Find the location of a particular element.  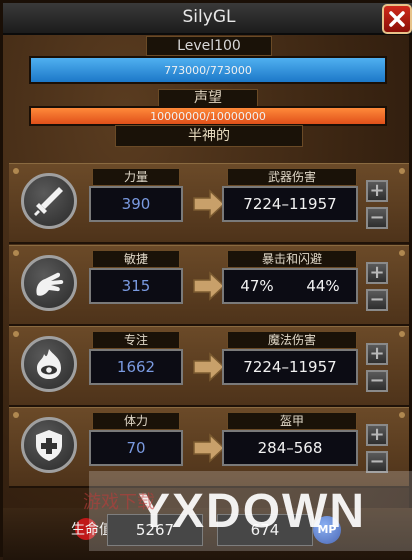

stat-value: 390 is located at coordinates (136, 204).